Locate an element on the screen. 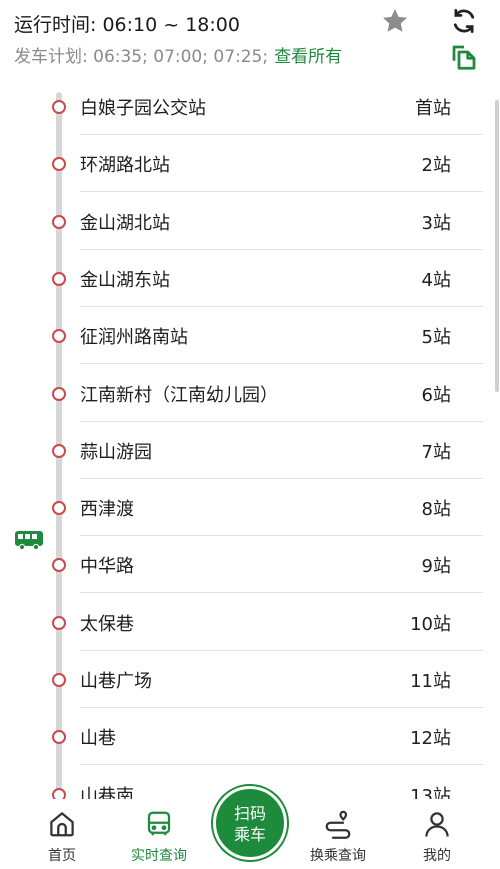  nav-realtime-label: 实时查询 is located at coordinates (159, 856).